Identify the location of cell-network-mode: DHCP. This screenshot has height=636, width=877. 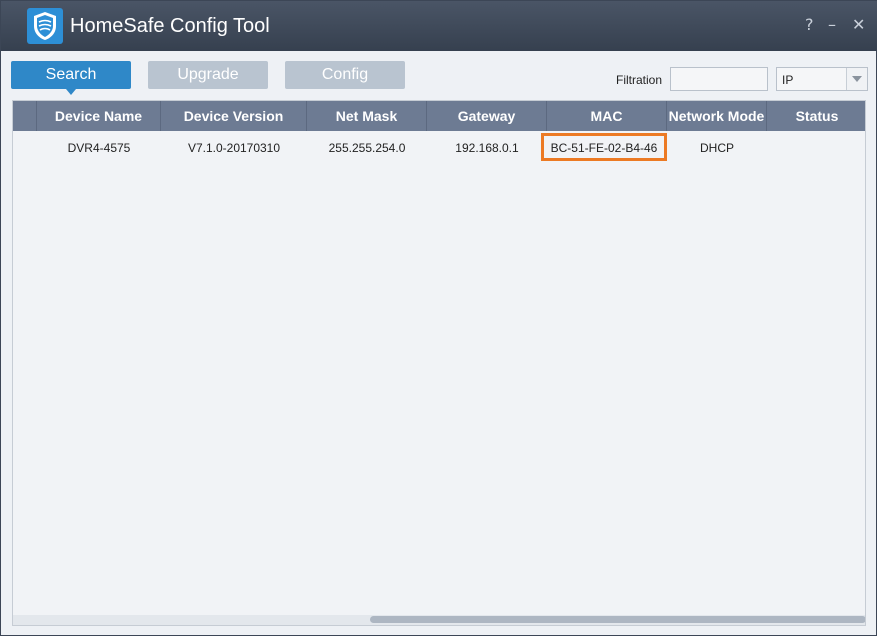
(716, 148).